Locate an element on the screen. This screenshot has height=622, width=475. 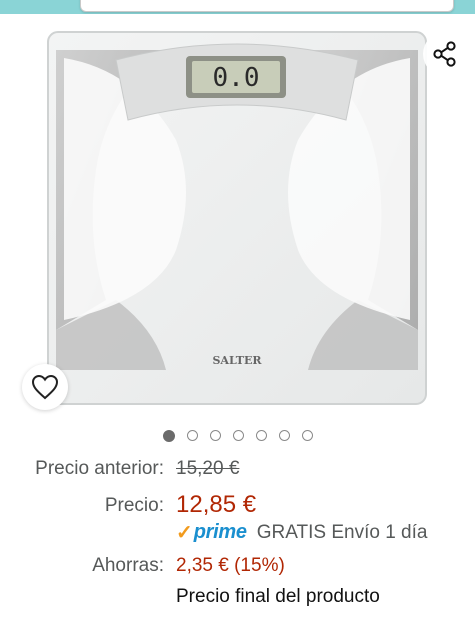
prime-logo: ✓ prime is located at coordinates (211, 532).